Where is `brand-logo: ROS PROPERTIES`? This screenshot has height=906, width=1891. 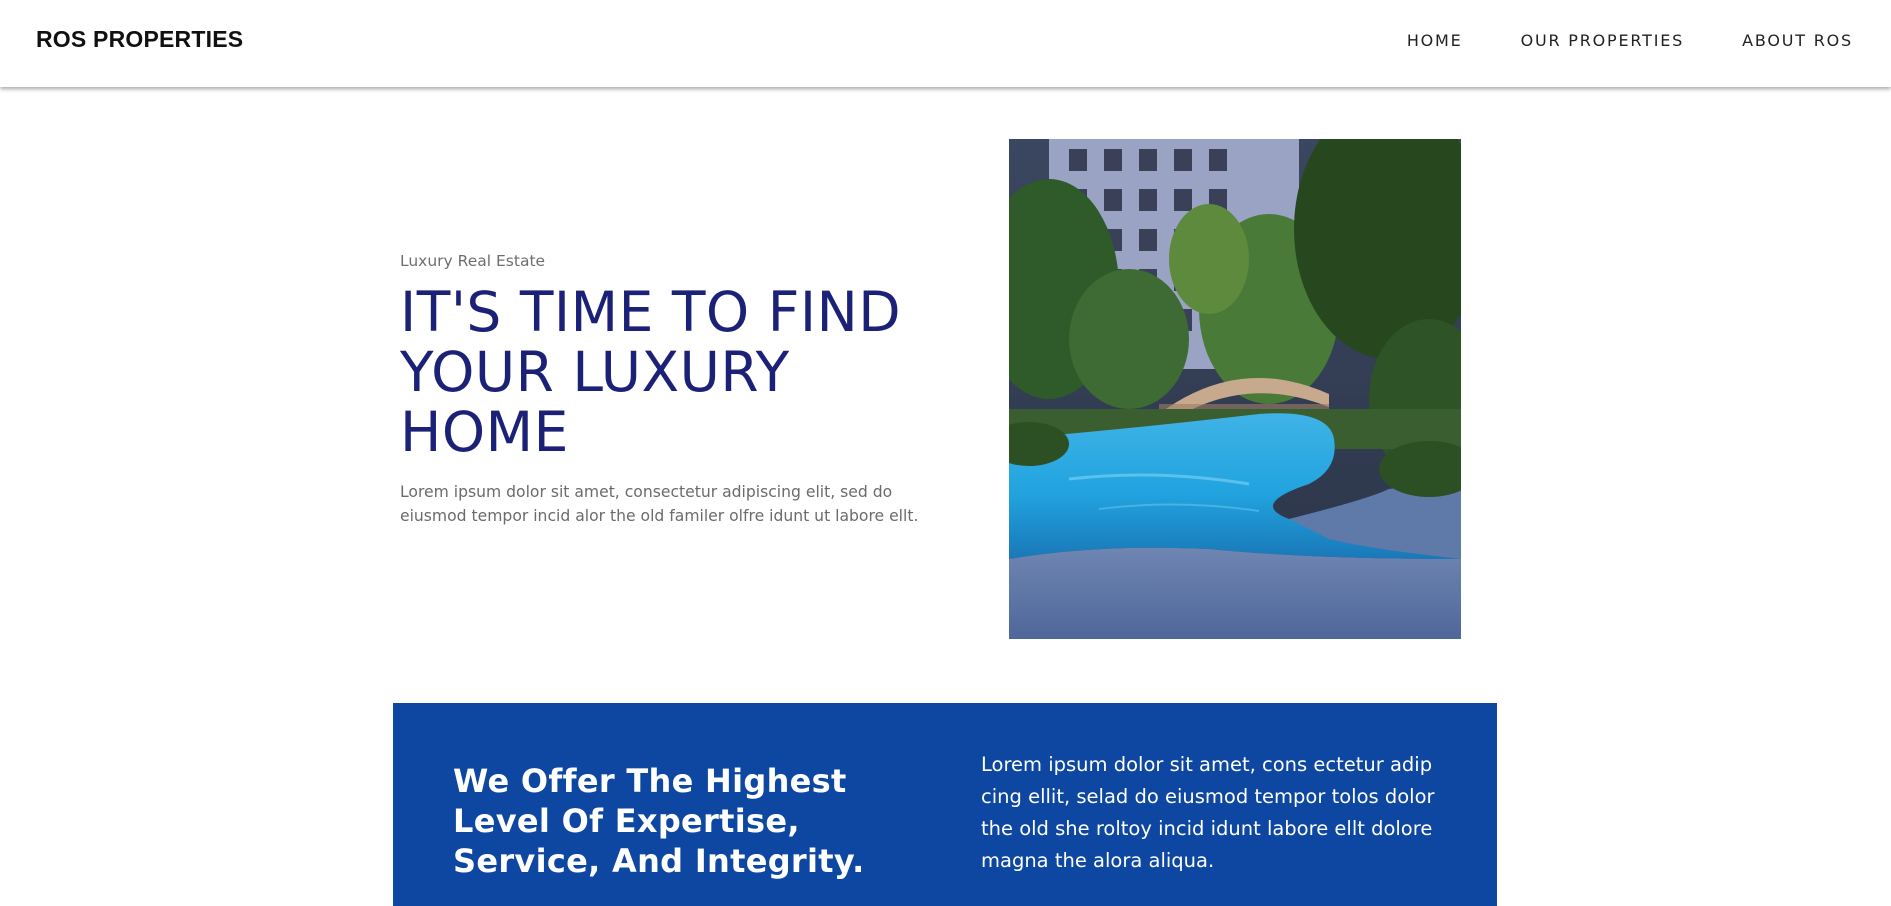 brand-logo: ROS PROPERTIES is located at coordinates (139, 39).